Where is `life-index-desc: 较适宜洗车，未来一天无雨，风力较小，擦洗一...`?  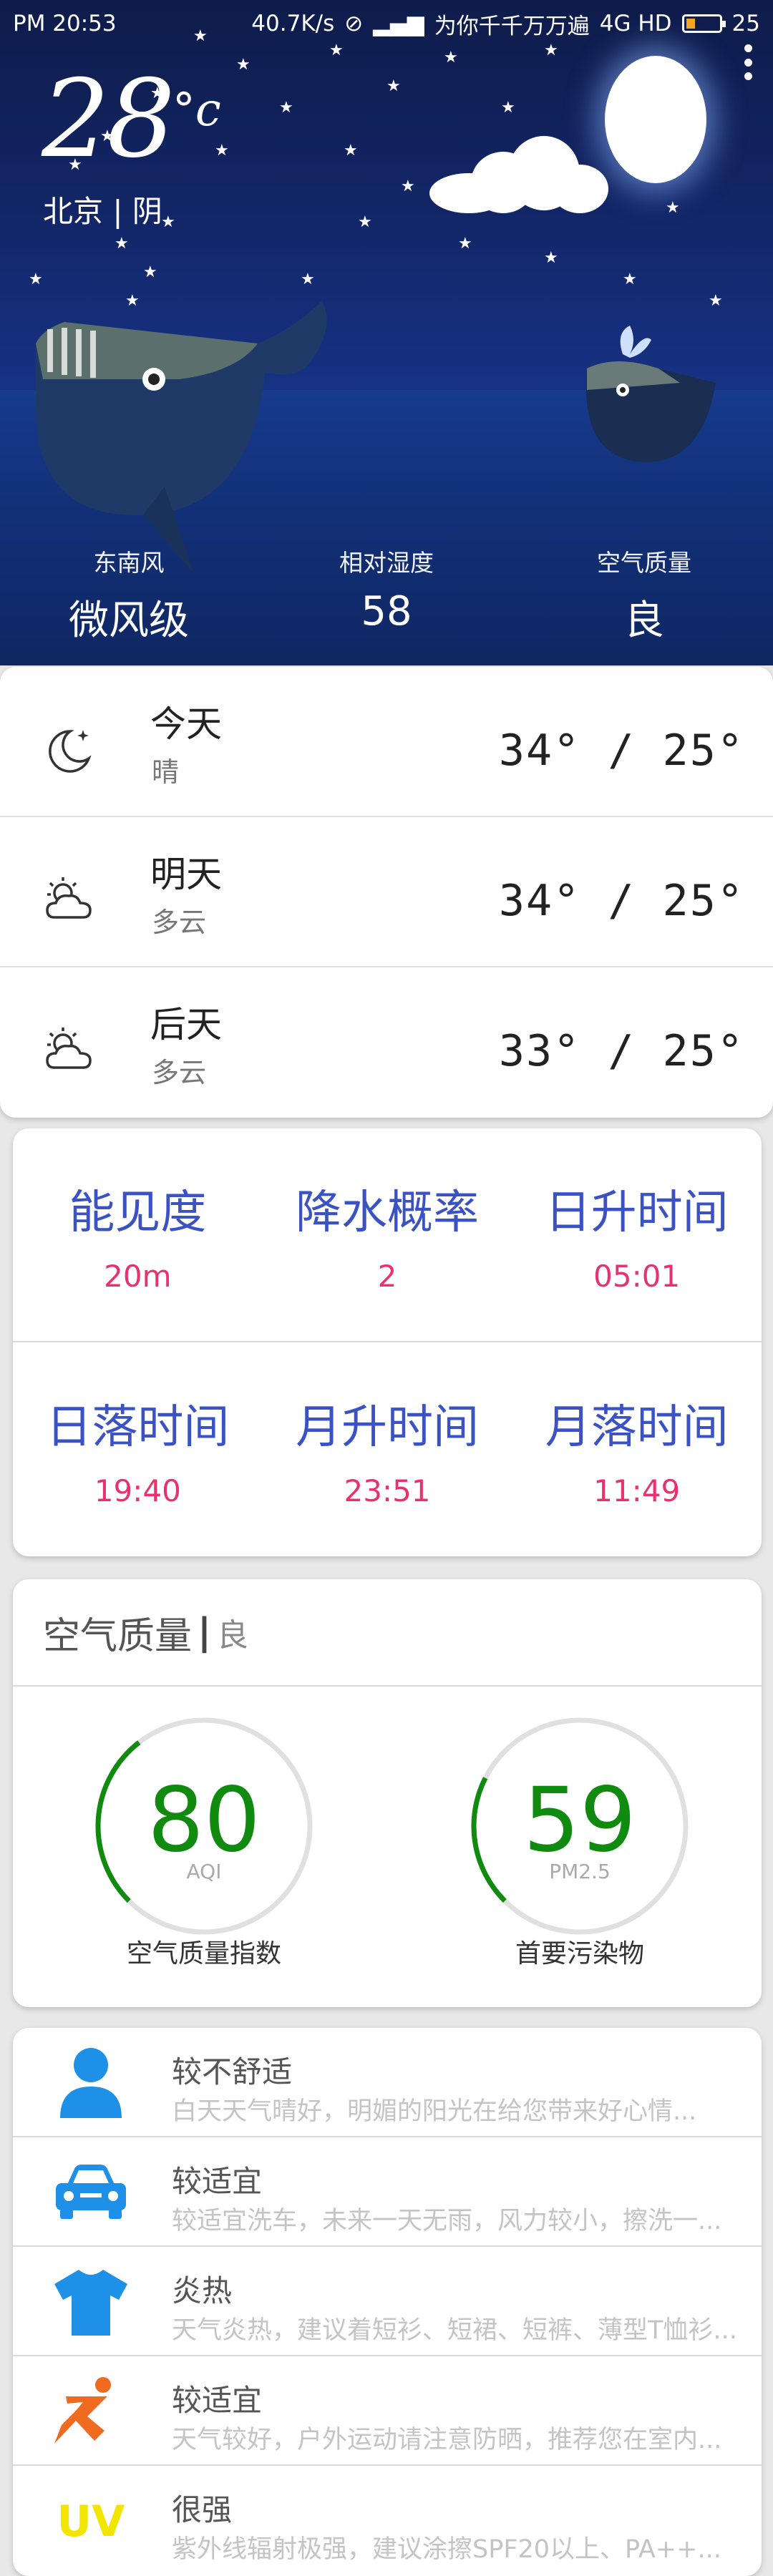
life-index-desc: 较适宜洗车，未来一天无雨，风力较小，擦洗一... is located at coordinates (447, 2221).